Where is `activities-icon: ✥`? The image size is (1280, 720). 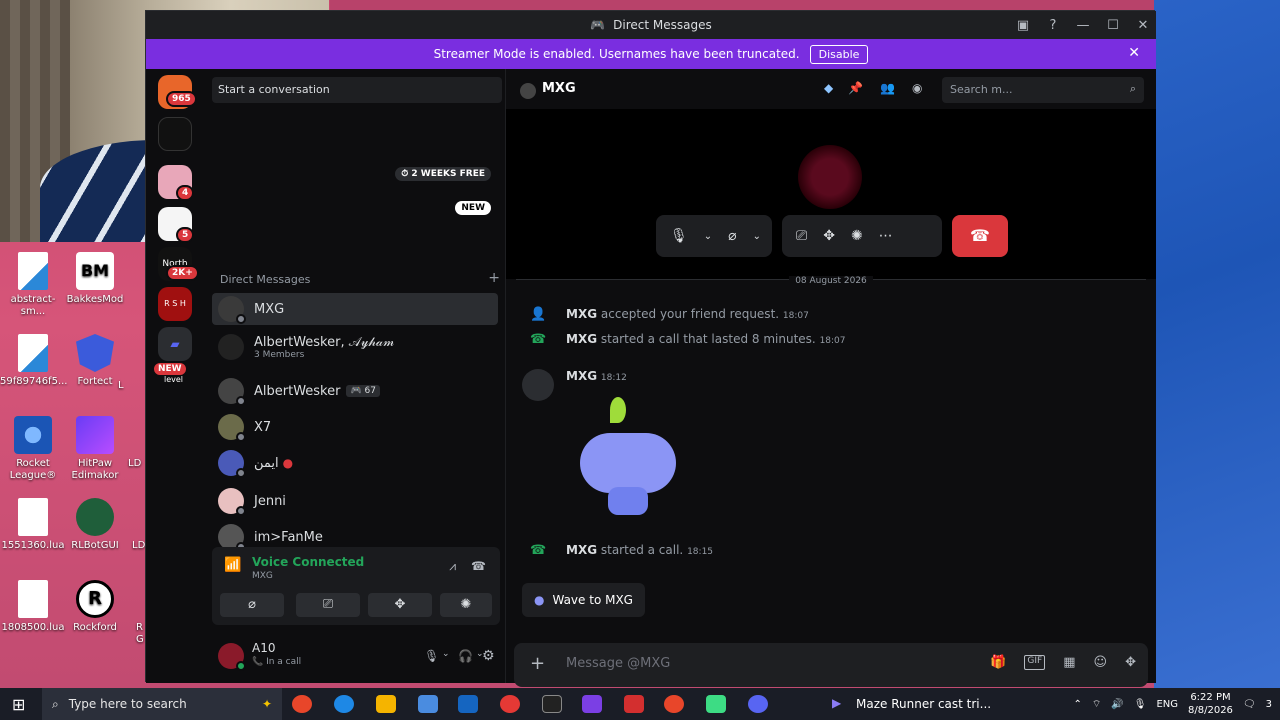
activities-icon: ✥ is located at coordinates (829, 236).